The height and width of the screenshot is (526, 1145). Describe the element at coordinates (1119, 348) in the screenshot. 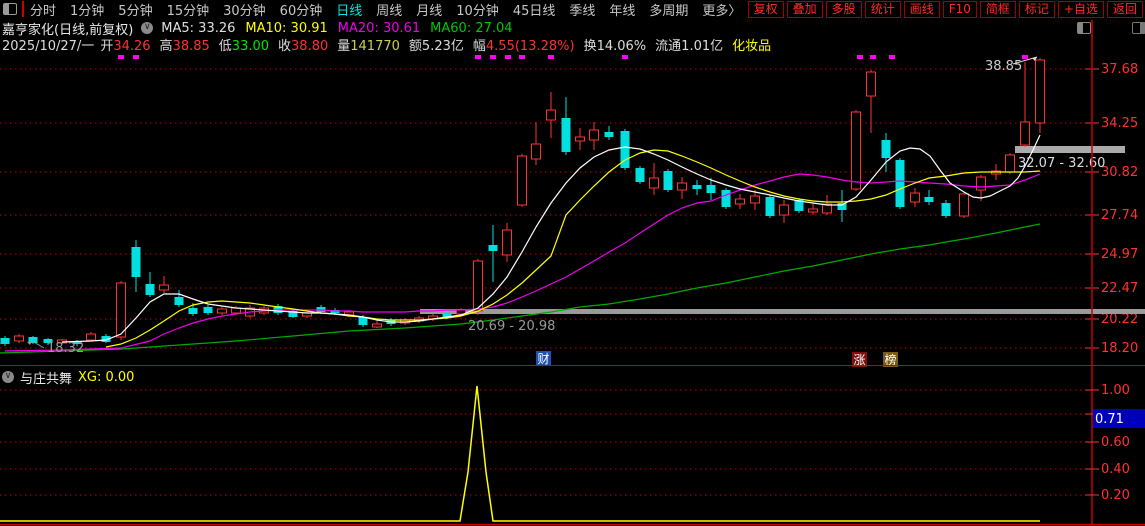

I see `y-axis-label: 18.20` at that location.